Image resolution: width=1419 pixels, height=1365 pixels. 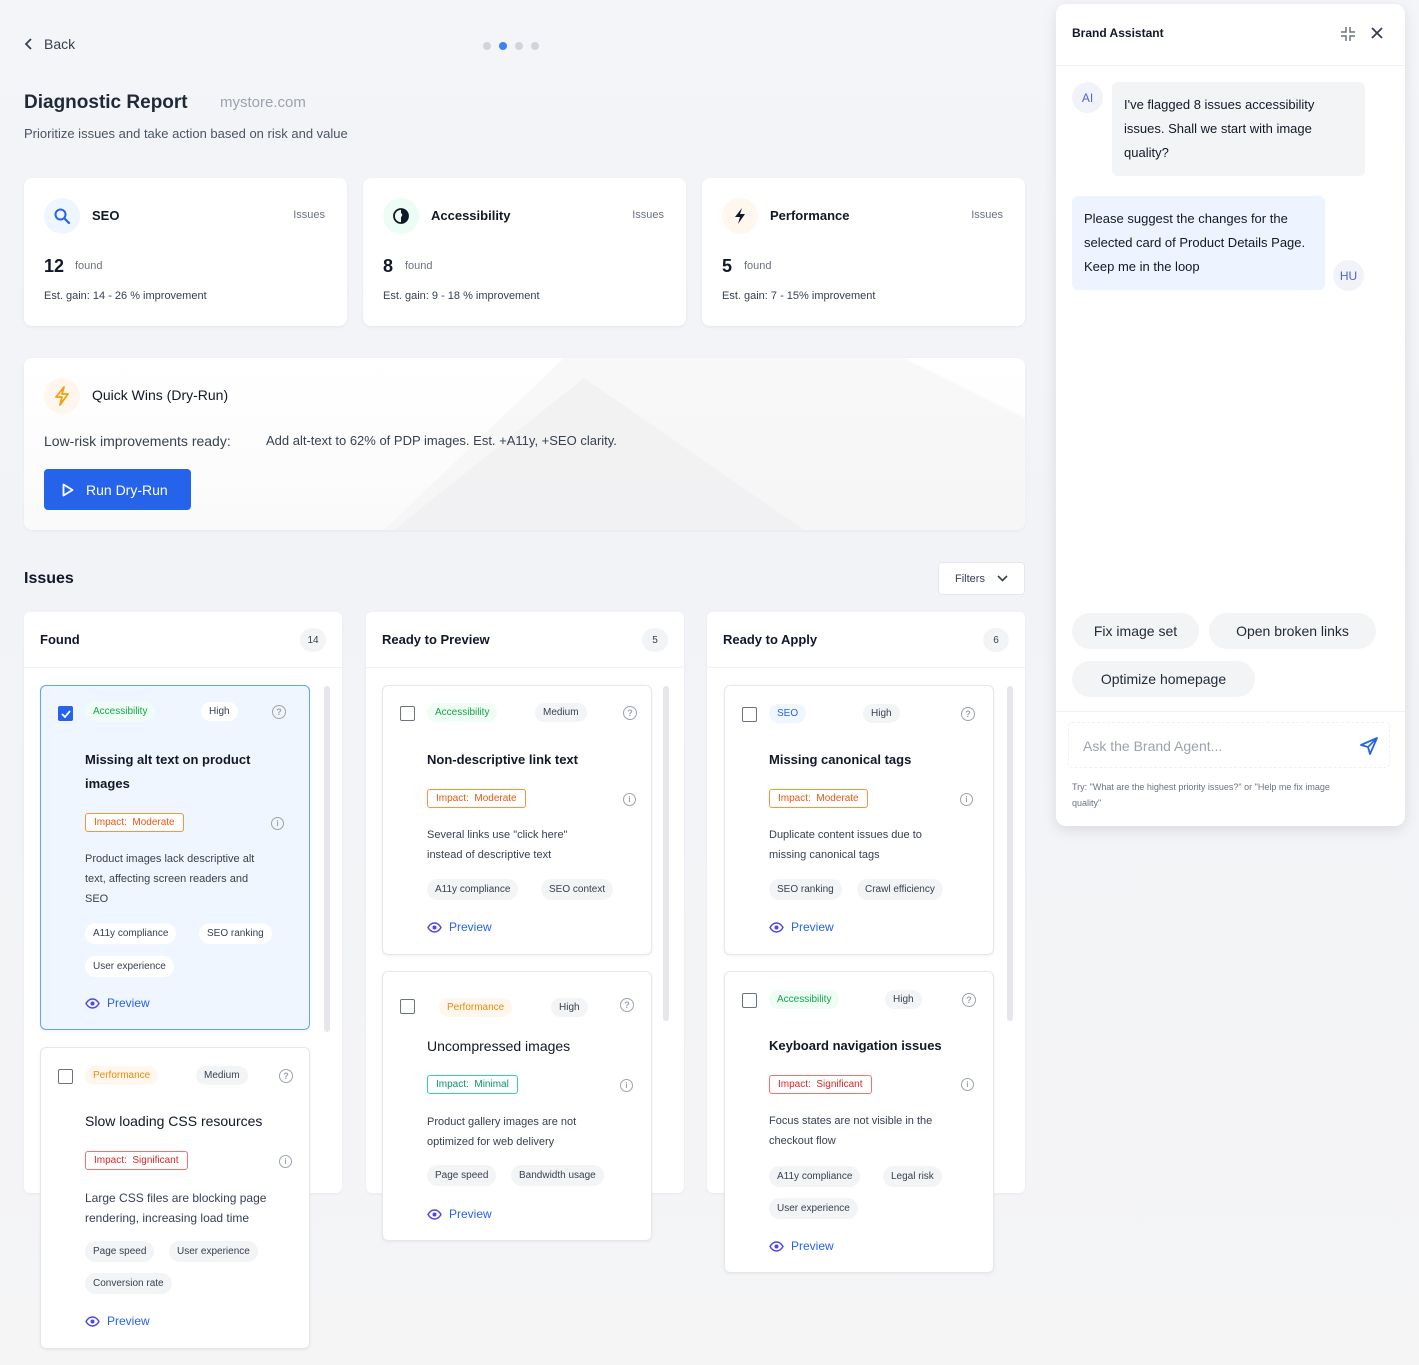 I want to click on user-avatar: HU, so click(x=1348, y=275).